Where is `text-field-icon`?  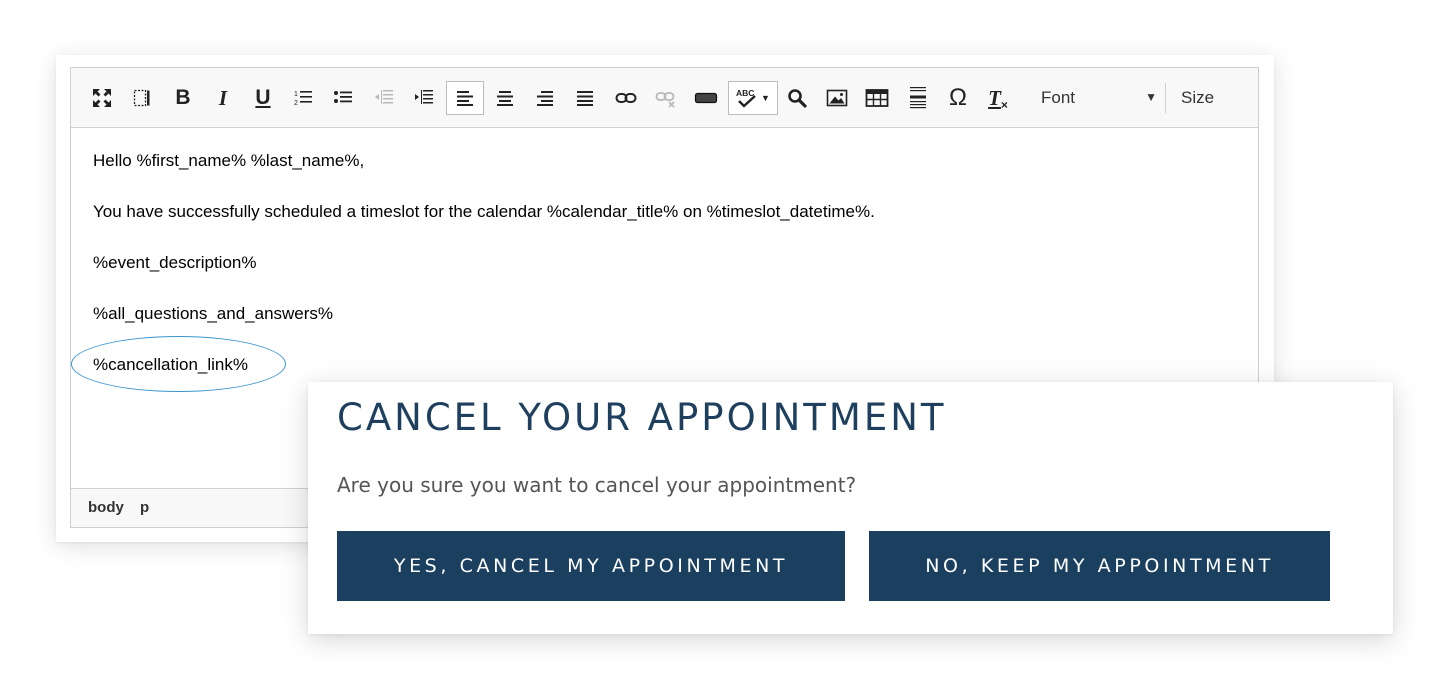 text-field-icon is located at coordinates (706, 98).